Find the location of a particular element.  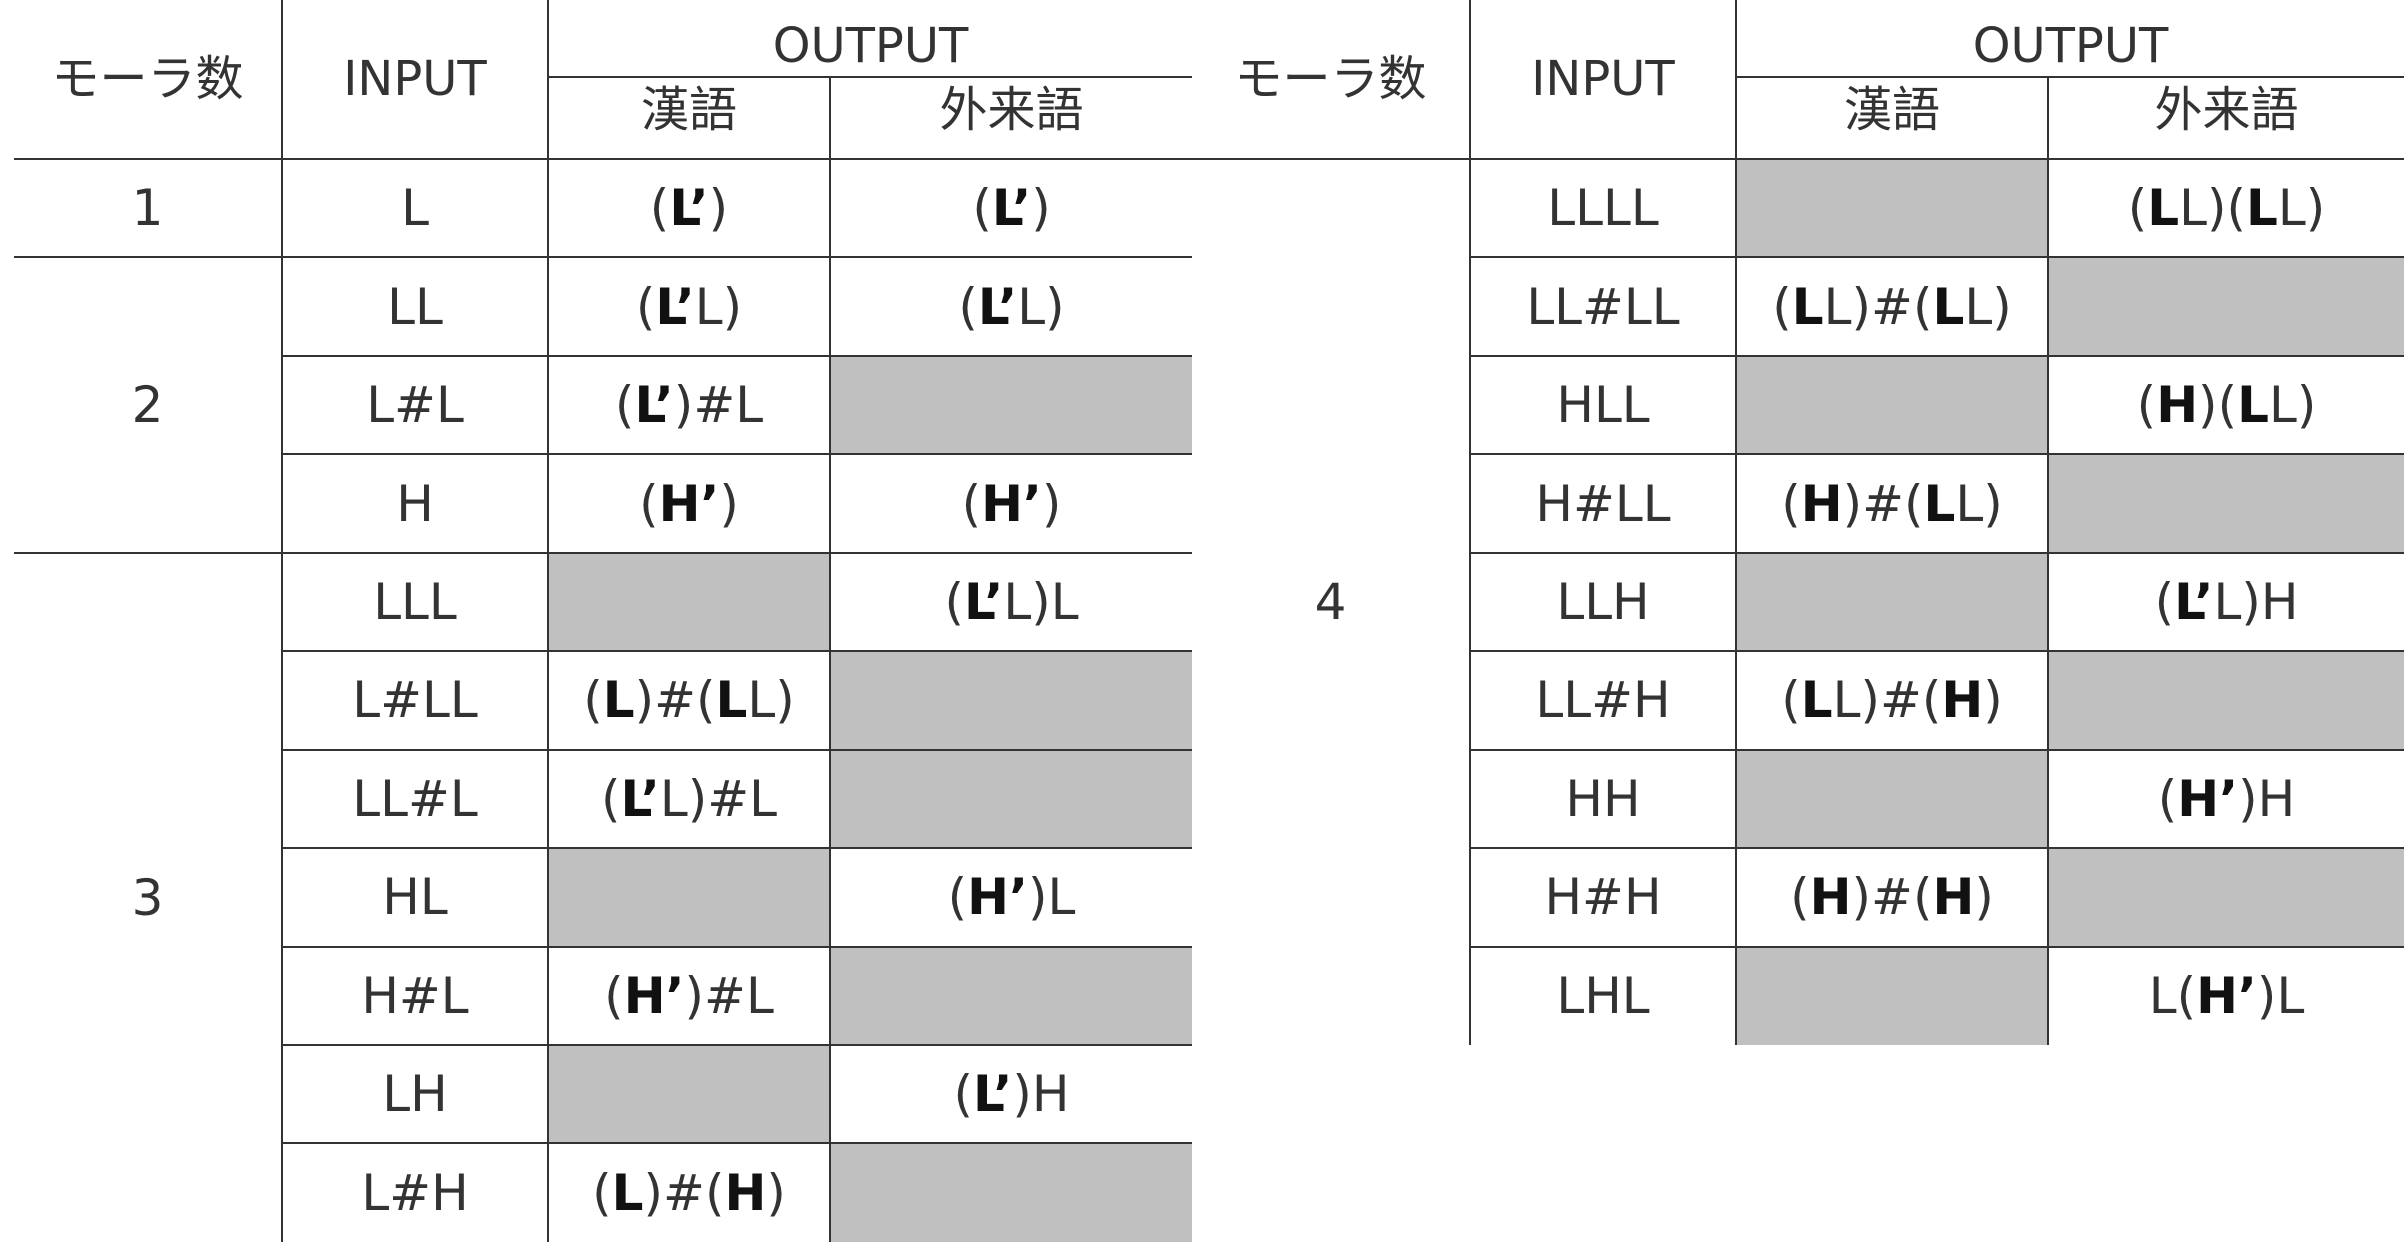

gairaigo-output-cell: (H)(LL) is located at coordinates (2225, 405).